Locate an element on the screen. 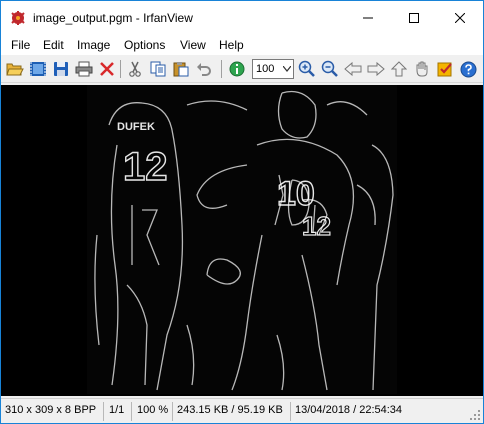 The height and width of the screenshot is (424, 484). info-icon is located at coordinates (237, 69).